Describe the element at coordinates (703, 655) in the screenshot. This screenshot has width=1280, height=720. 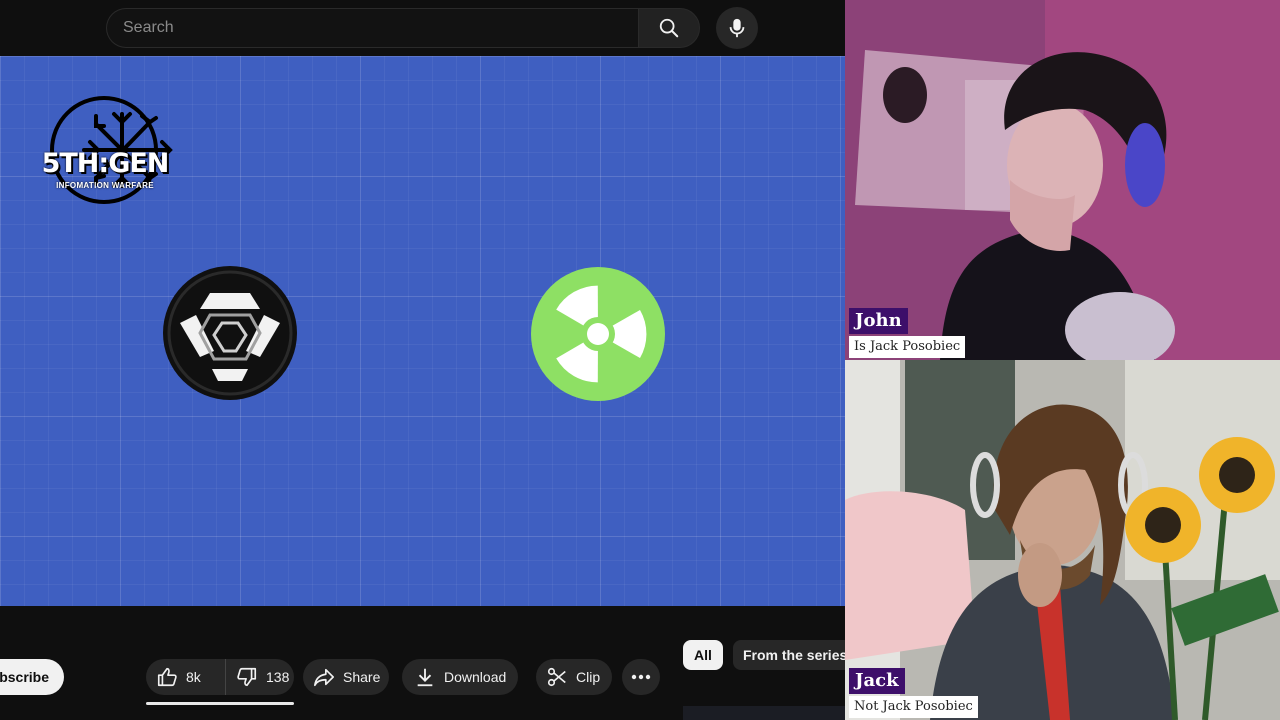
I see `chip-all: All` at that location.